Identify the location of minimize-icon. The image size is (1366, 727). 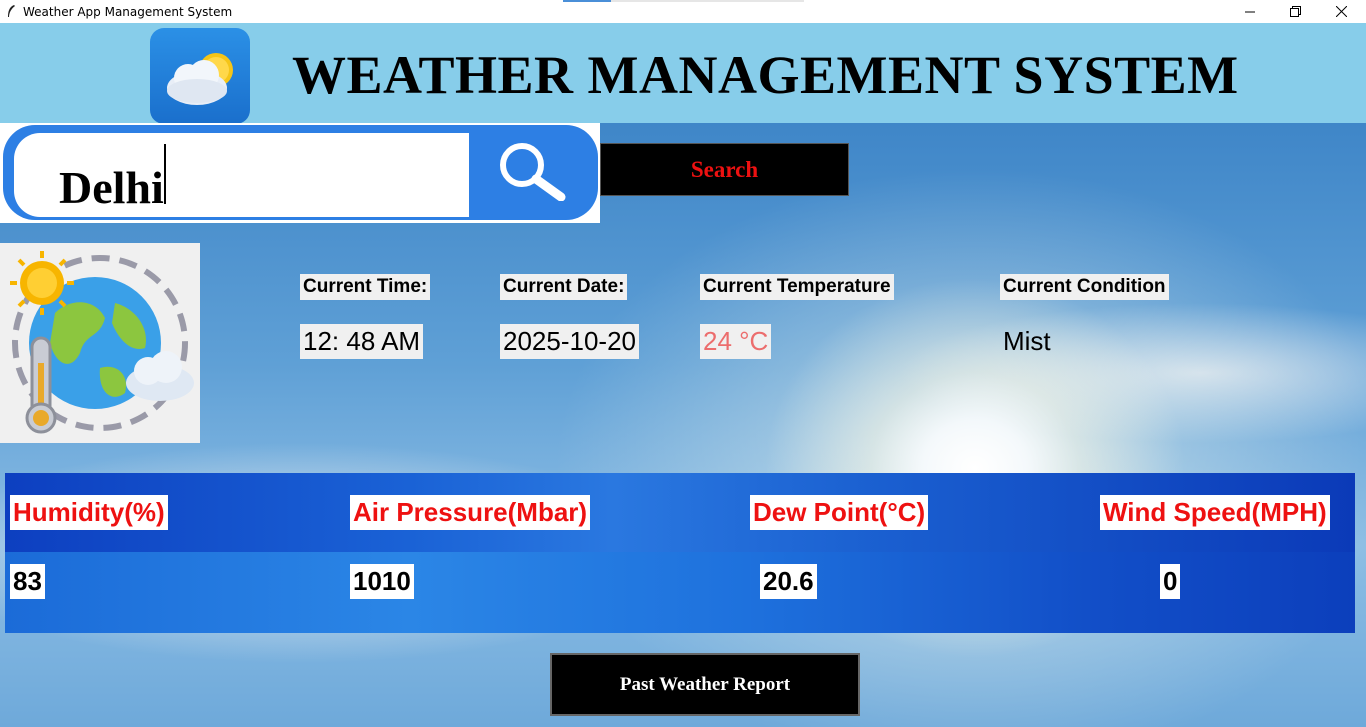
(1250, 11).